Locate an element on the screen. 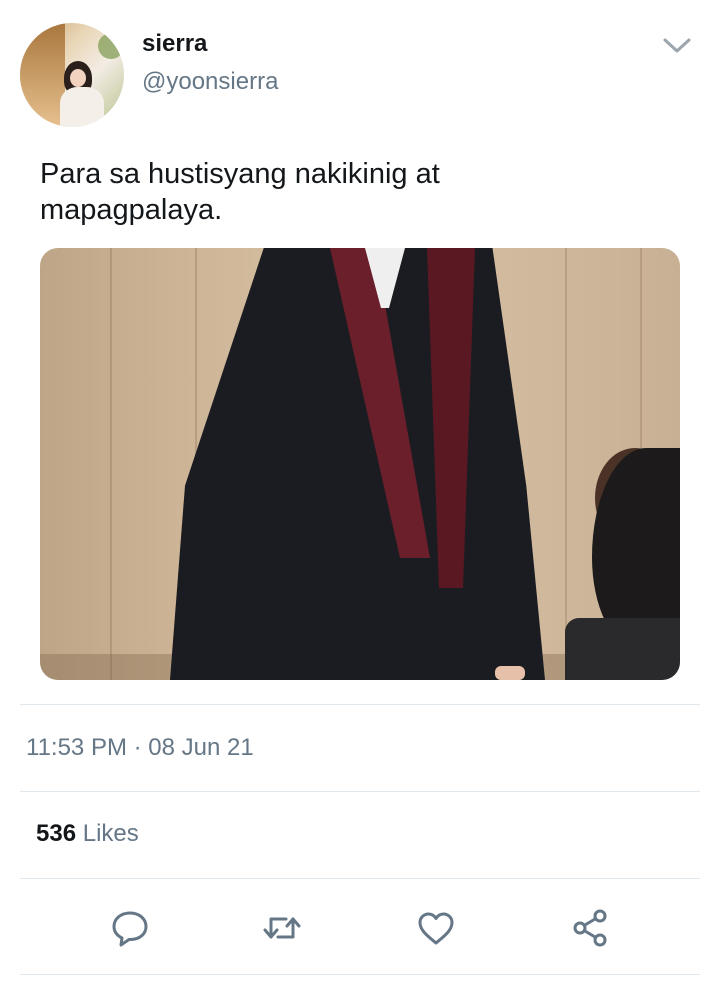 This screenshot has width=720, height=982. like-button is located at coordinates (436, 928).